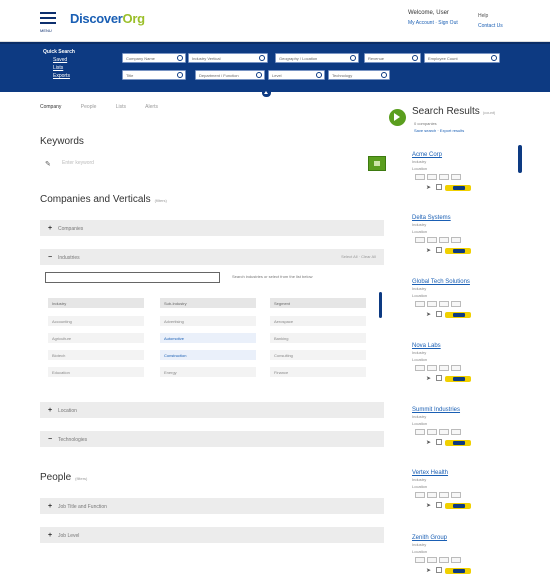  Describe the element at coordinates (318, 355) in the screenshot. I see `grid-option: Consulting` at that location.